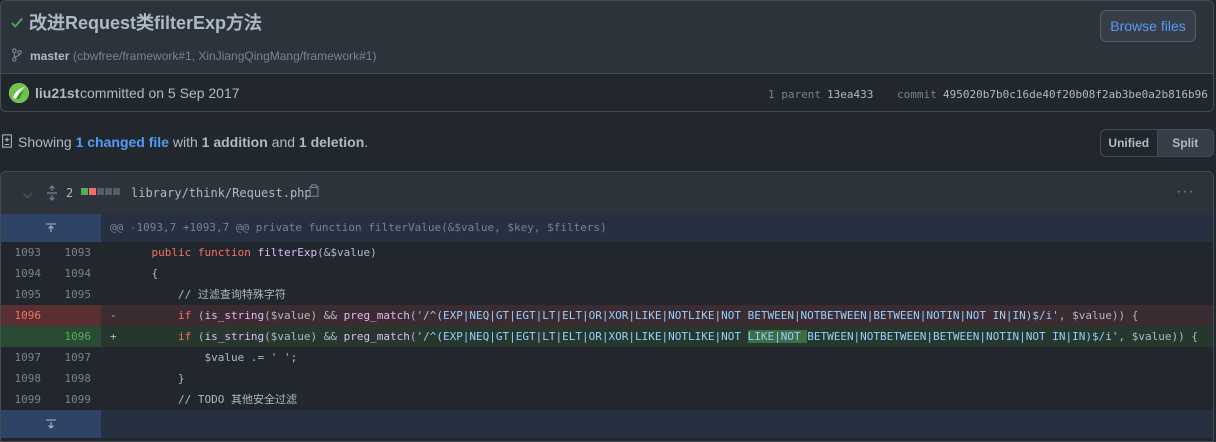 The height and width of the screenshot is (442, 1216). What do you see at coordinates (21, 294) in the screenshot?
I see `old-line-number: 1095` at bounding box center [21, 294].